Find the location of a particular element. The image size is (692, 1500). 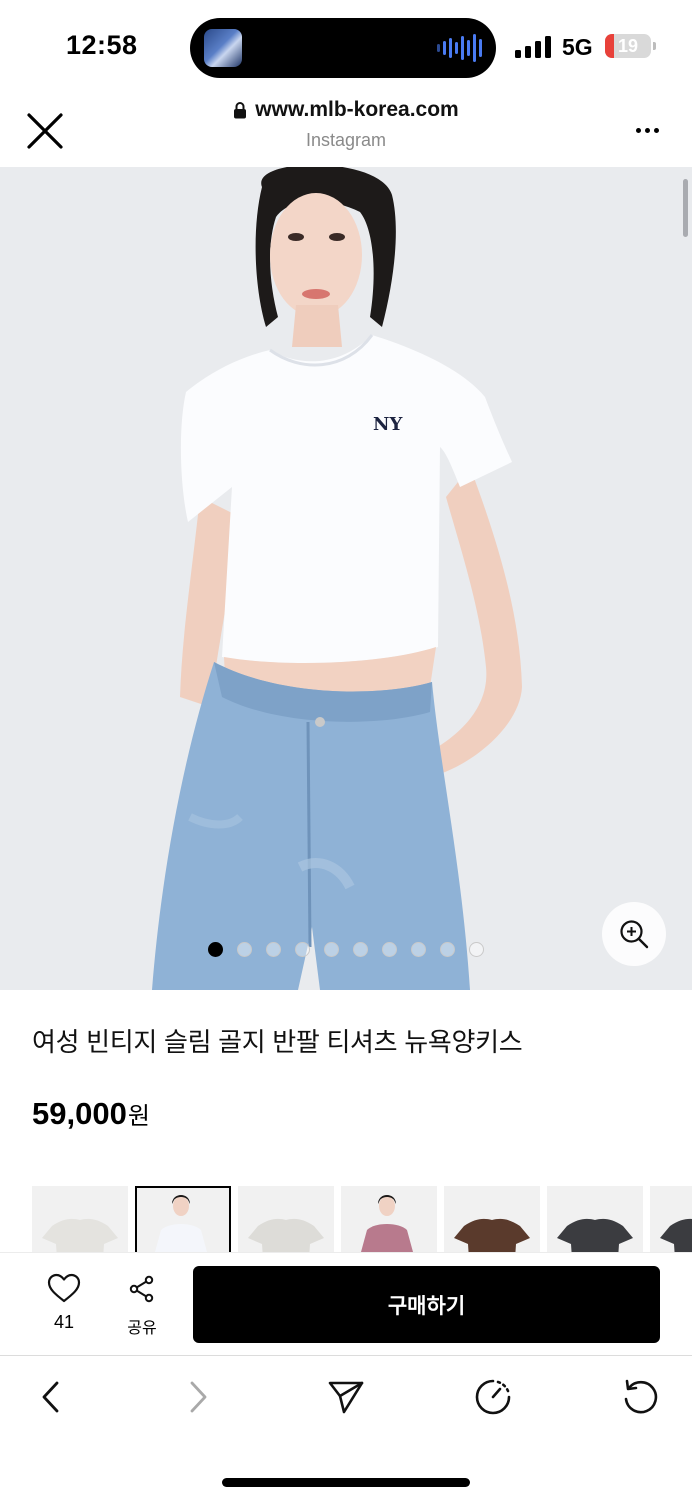

close-button is located at coordinates (45, 131).